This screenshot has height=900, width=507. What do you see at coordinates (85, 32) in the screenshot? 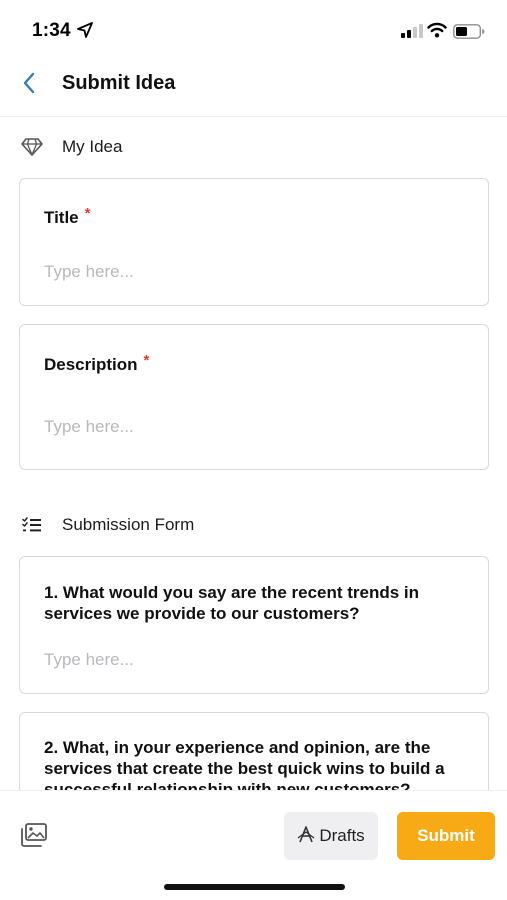
I see `location-arrow-icon` at bounding box center [85, 32].